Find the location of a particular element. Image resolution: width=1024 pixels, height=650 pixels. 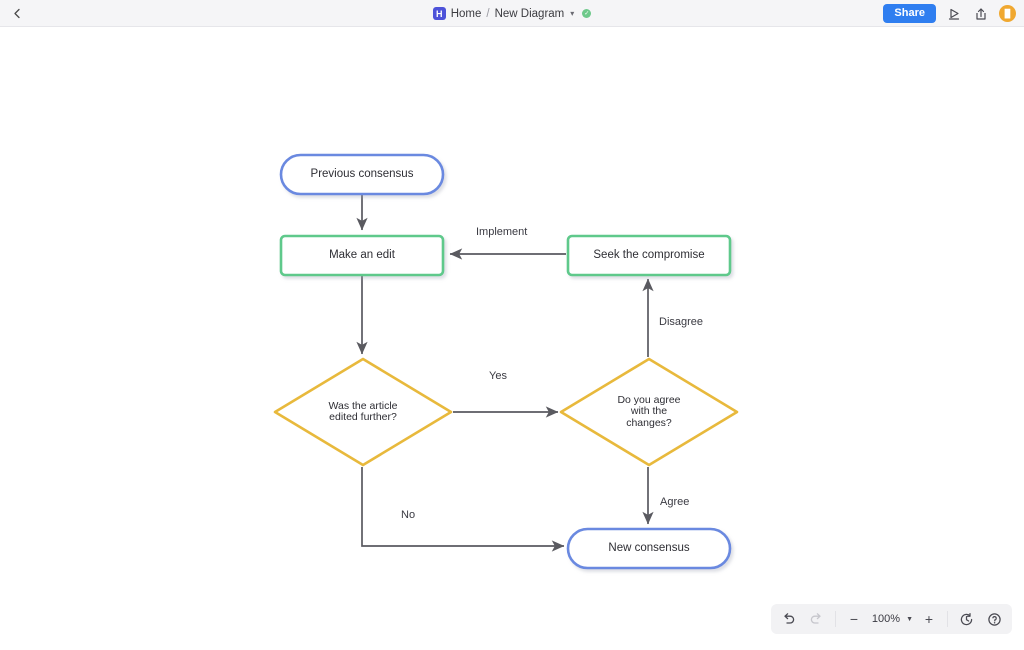

node-was-the-article-edited-further is located at coordinates (363, 412).